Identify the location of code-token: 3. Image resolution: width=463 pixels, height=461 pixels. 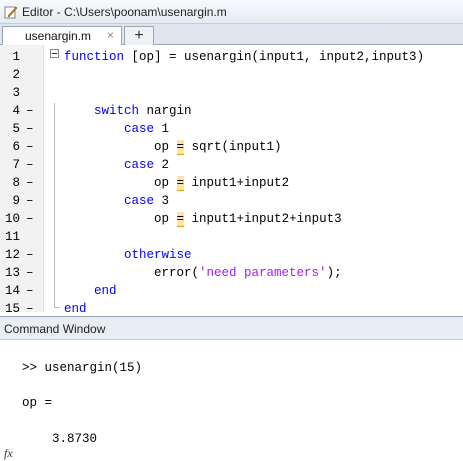
(162, 201).